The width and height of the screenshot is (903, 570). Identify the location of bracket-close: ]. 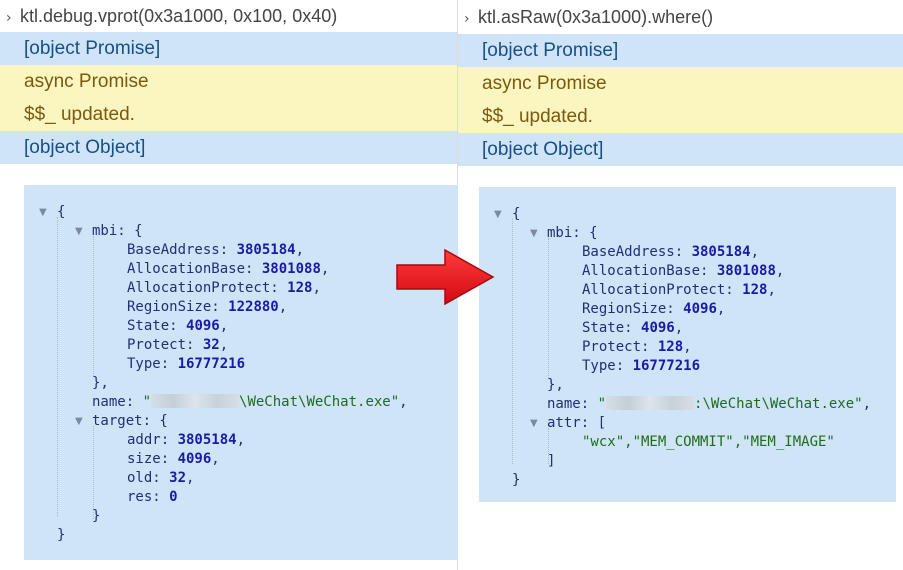
(551, 461).